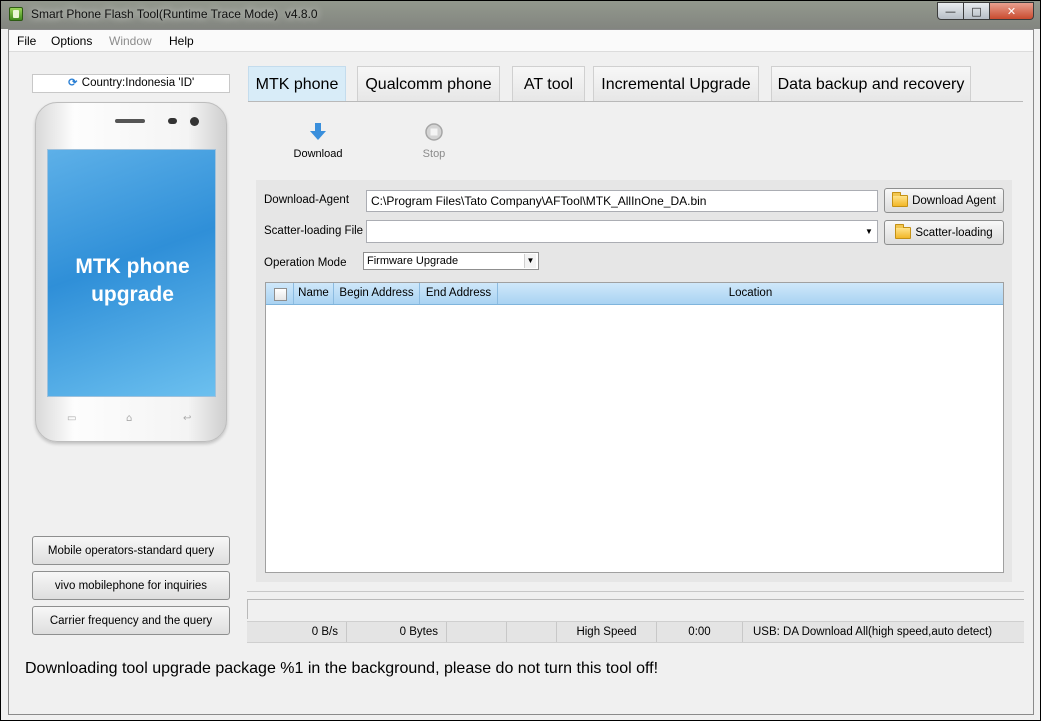 This screenshot has width=1041, height=721. Describe the element at coordinates (138, 83) in the screenshot. I see `country-label: Country:Indonesia 'ID'` at that location.